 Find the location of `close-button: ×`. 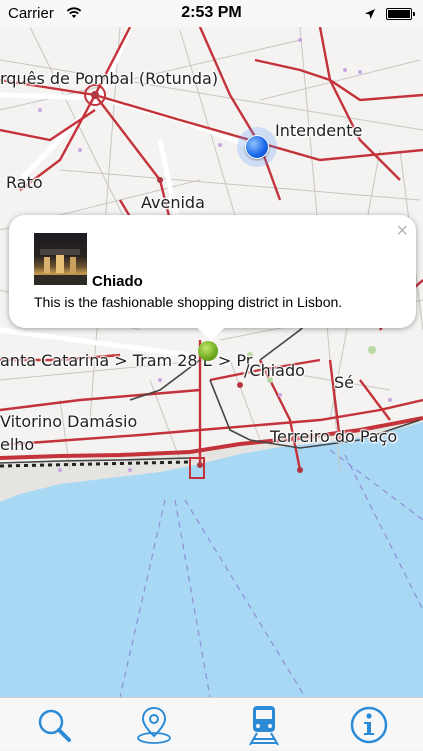

close-button: × is located at coordinates (402, 231).